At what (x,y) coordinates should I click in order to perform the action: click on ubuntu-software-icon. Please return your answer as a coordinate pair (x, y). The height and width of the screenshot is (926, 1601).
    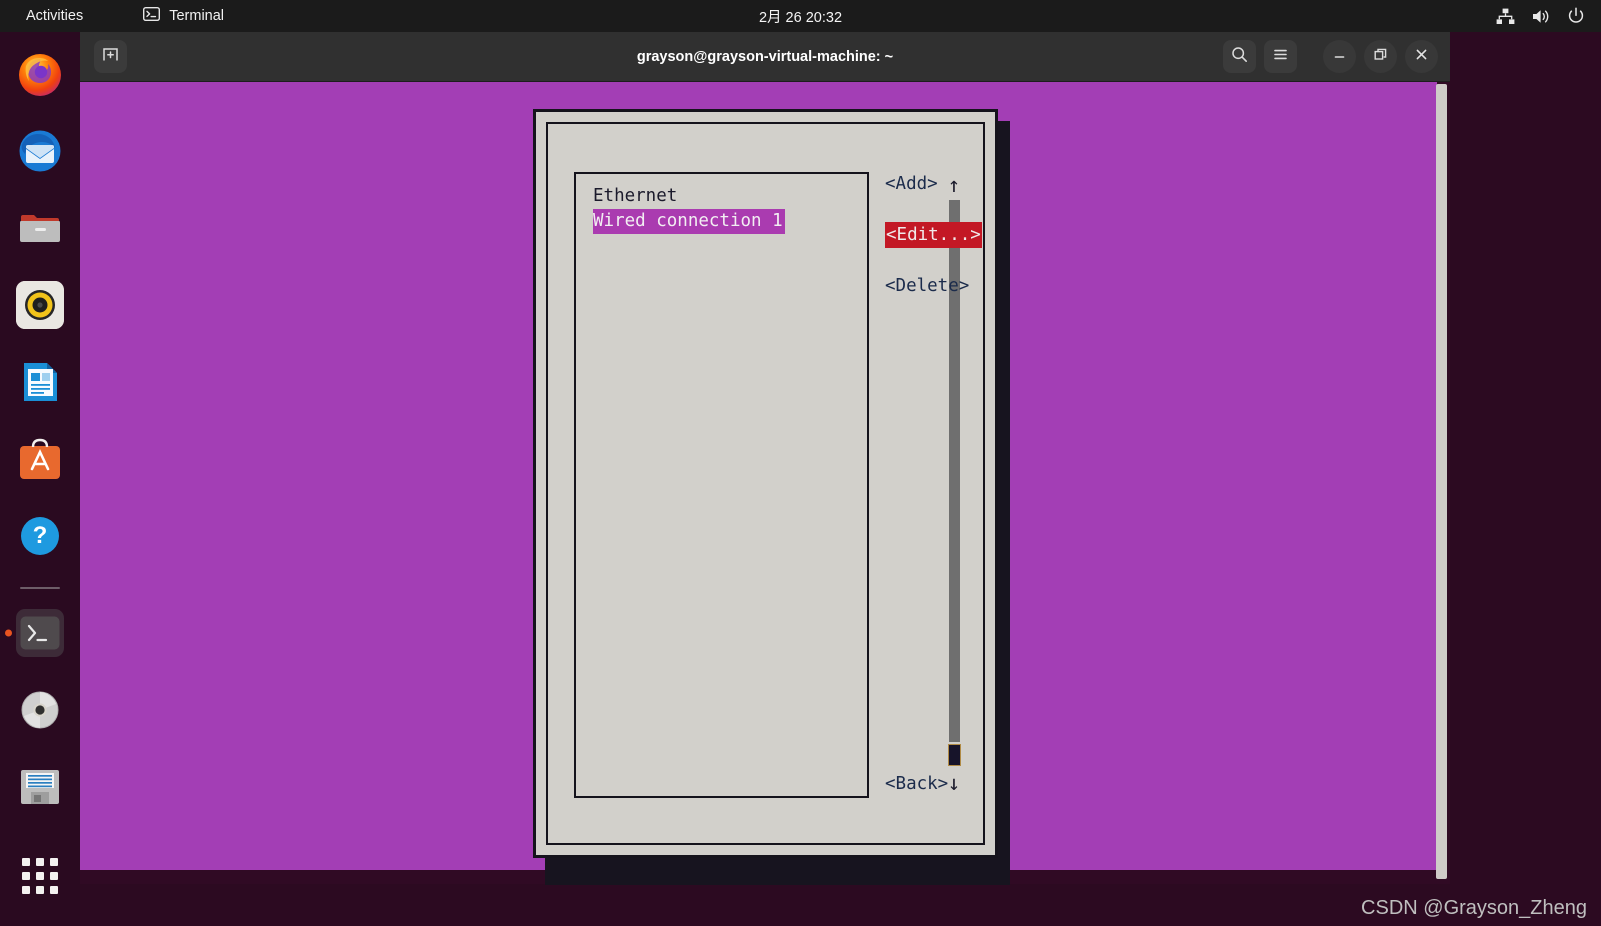
    Looking at the image, I should click on (40, 459).